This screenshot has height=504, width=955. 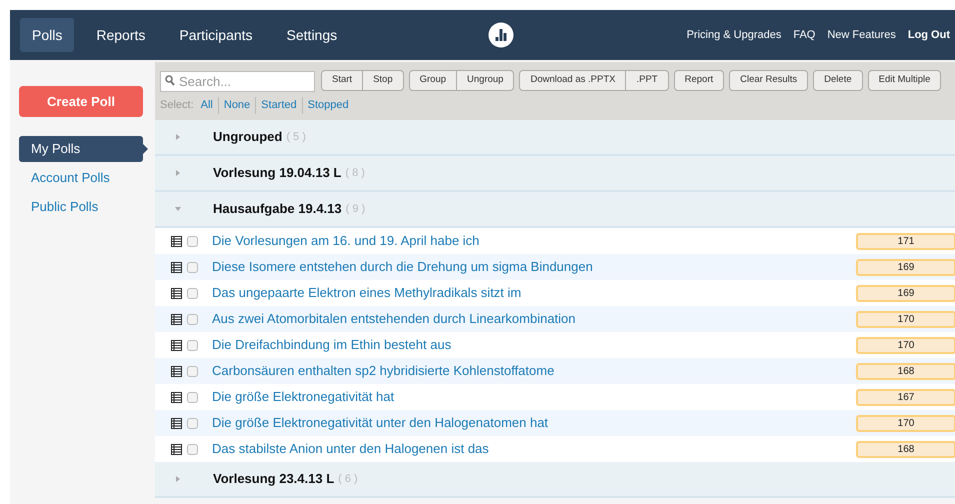 What do you see at coordinates (178, 209) in the screenshot?
I see `collapse-triangle-icon` at bounding box center [178, 209].